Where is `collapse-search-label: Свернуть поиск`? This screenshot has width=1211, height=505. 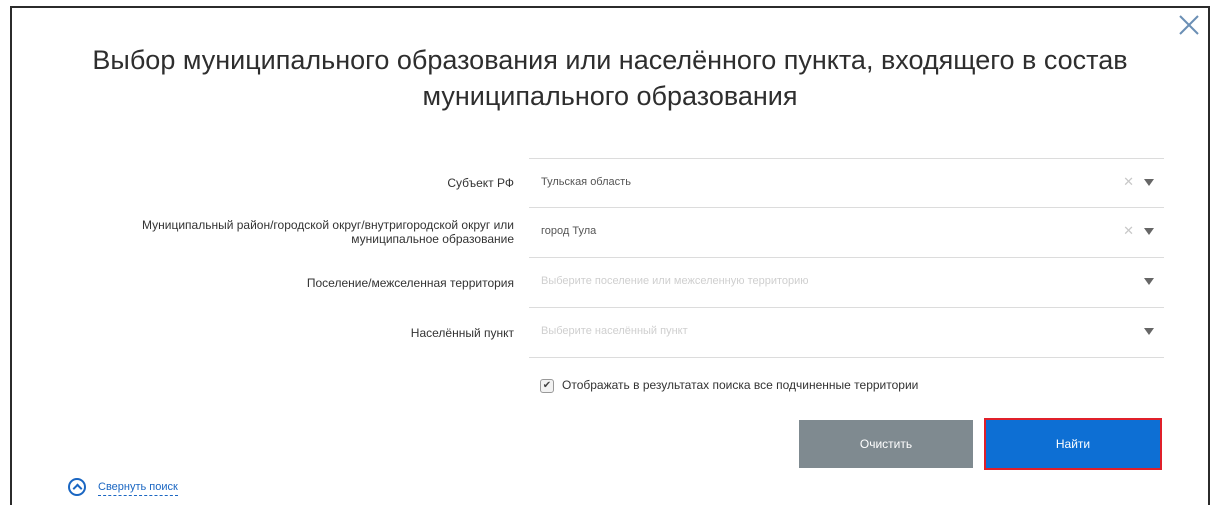 collapse-search-label: Свернуть поиск is located at coordinates (138, 488).